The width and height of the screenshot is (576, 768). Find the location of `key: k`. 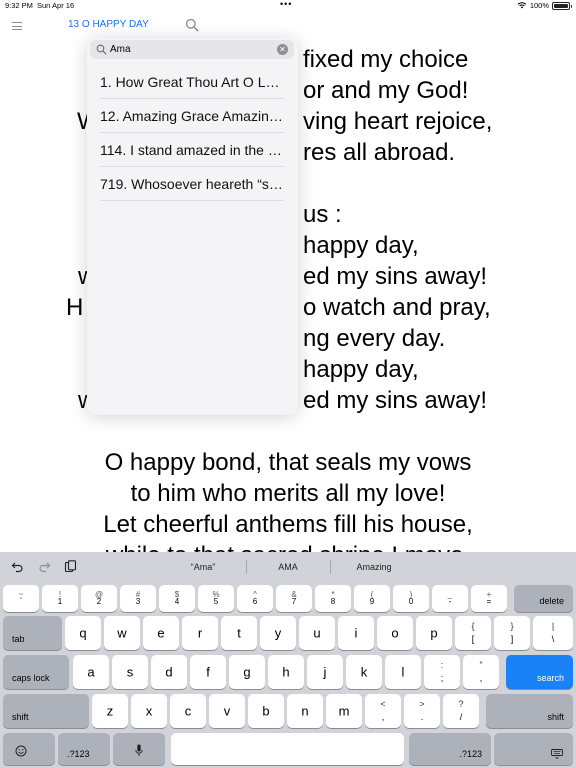

key: k is located at coordinates (364, 672).